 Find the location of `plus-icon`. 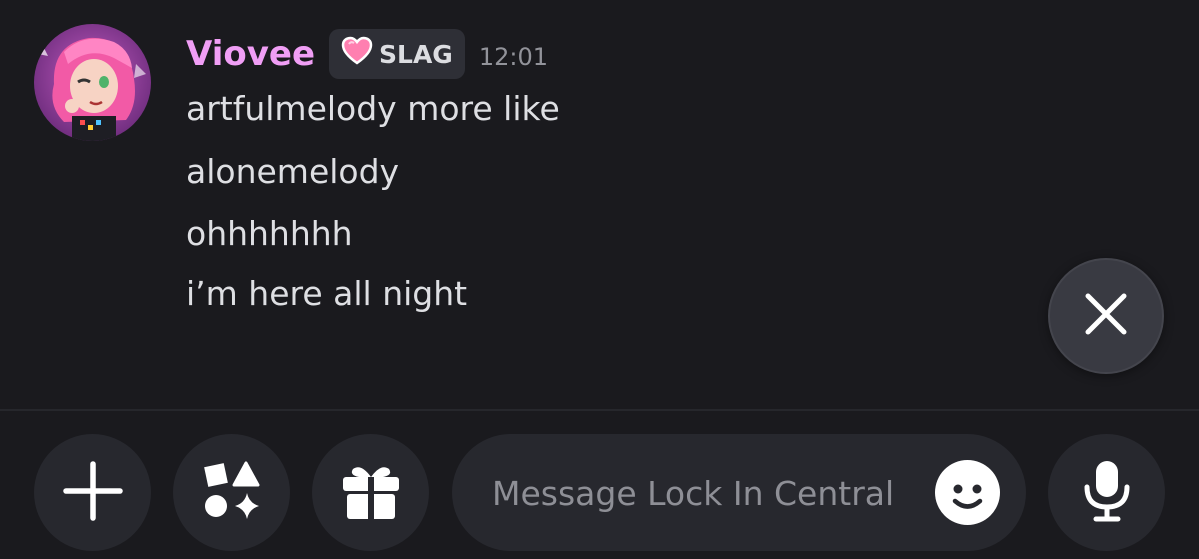

plus-icon is located at coordinates (93, 493).